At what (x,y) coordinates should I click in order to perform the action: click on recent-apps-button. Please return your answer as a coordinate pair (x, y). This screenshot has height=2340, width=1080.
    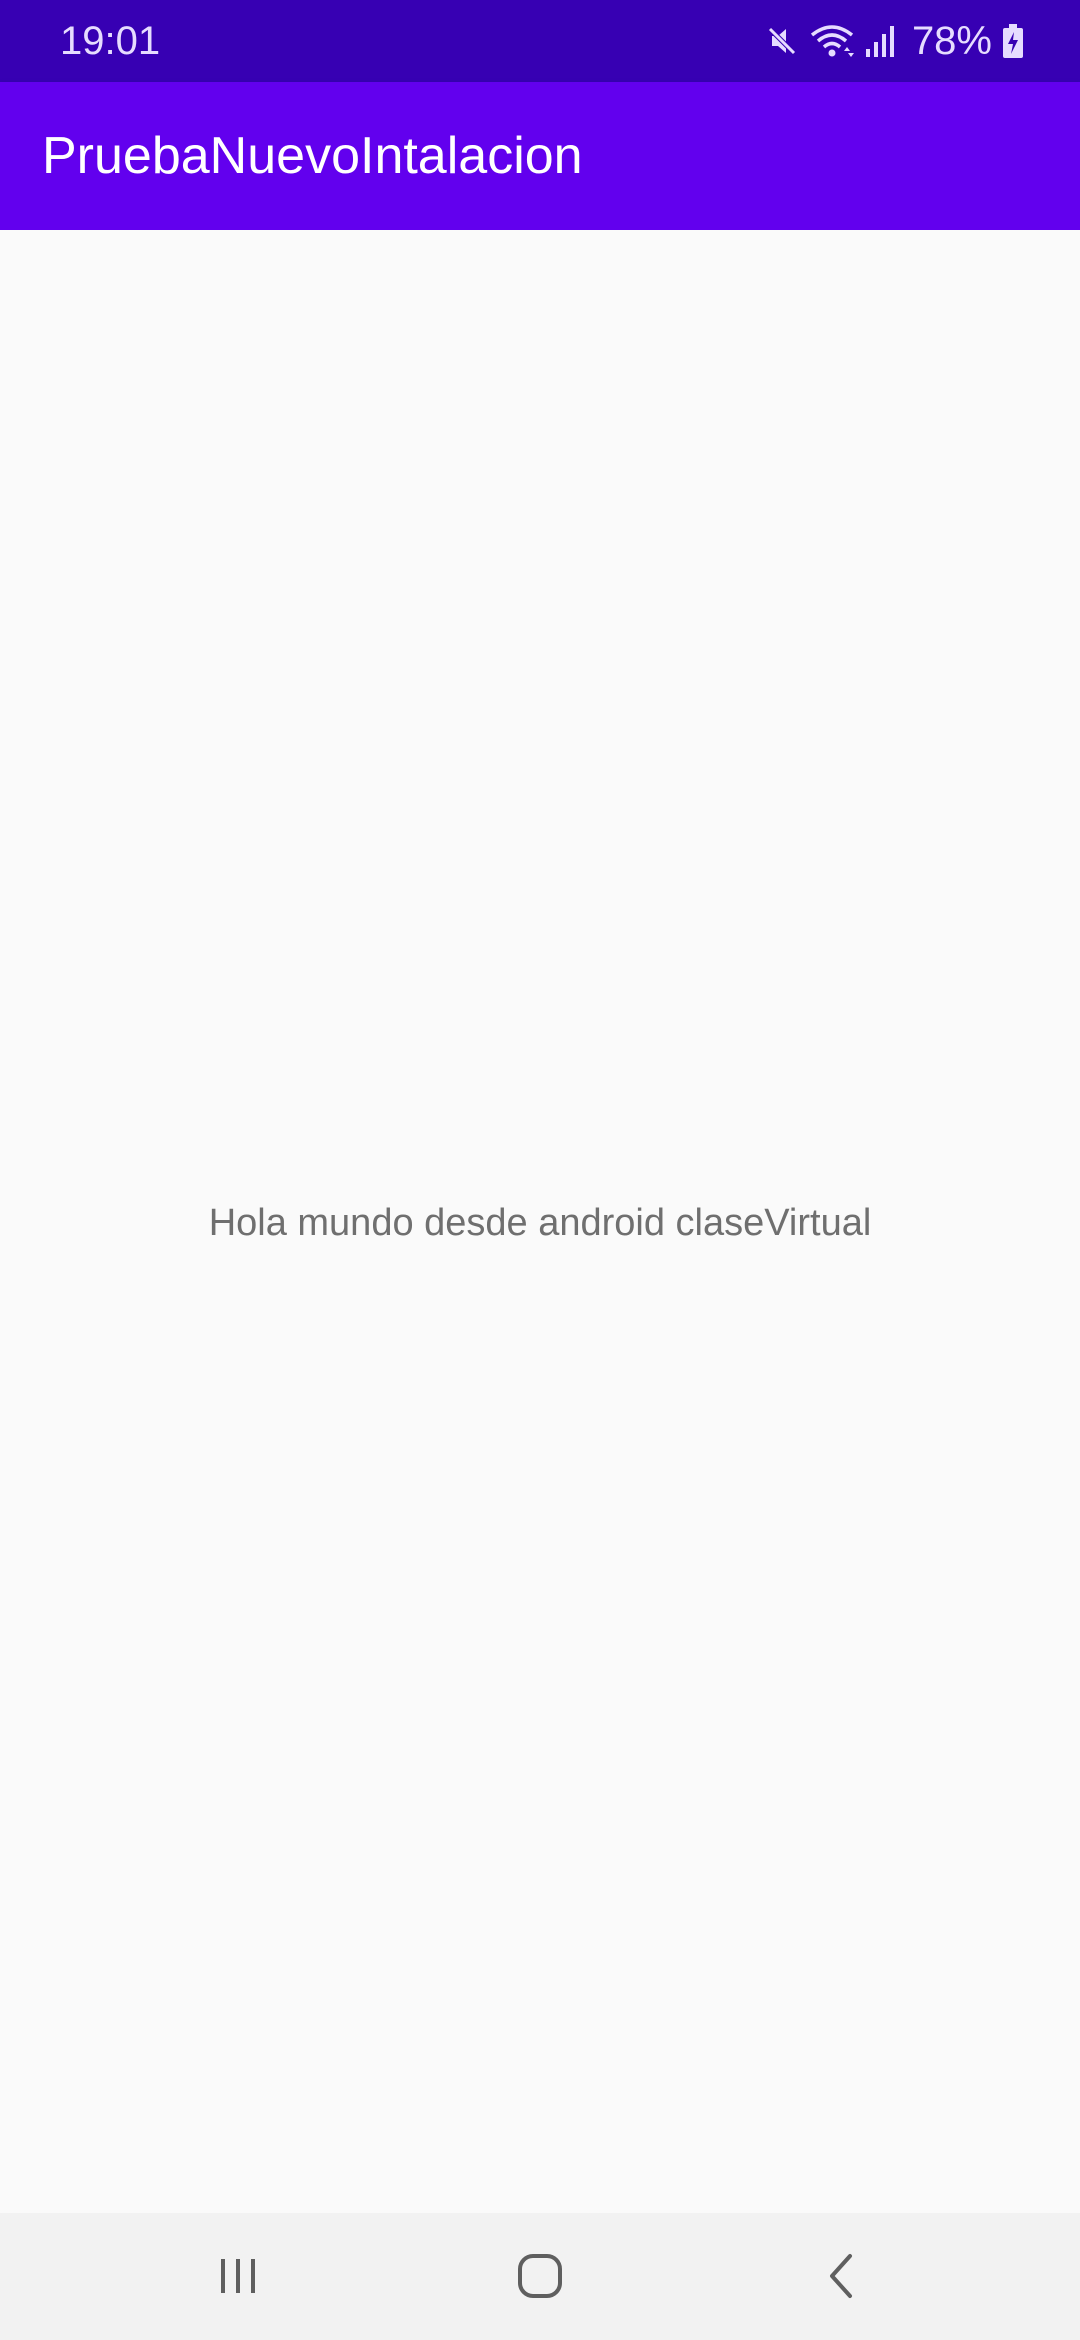
    Looking at the image, I should click on (238, 2278).